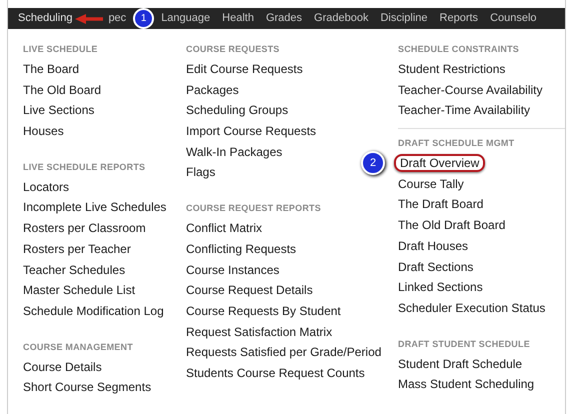 Image resolution: width=573 pixels, height=414 pixels. Describe the element at coordinates (77, 249) in the screenshot. I see `menu-item: Rosters per Teacher` at that location.